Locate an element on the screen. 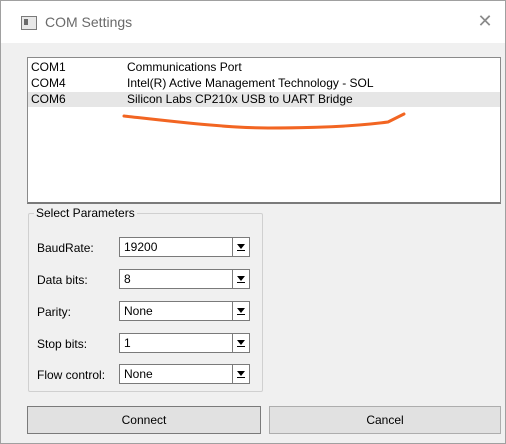  parity-label: Parity: is located at coordinates (54, 312).